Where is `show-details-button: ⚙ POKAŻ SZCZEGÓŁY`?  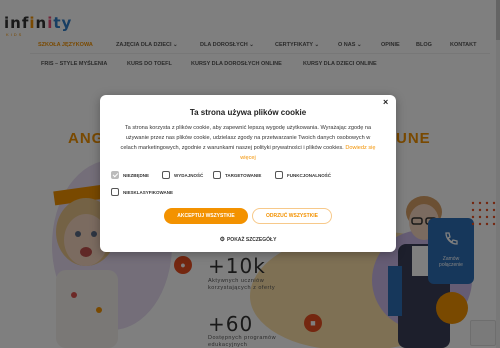
show-details-button: ⚙ POKAŻ SZCZEGÓŁY is located at coordinates (248, 239).